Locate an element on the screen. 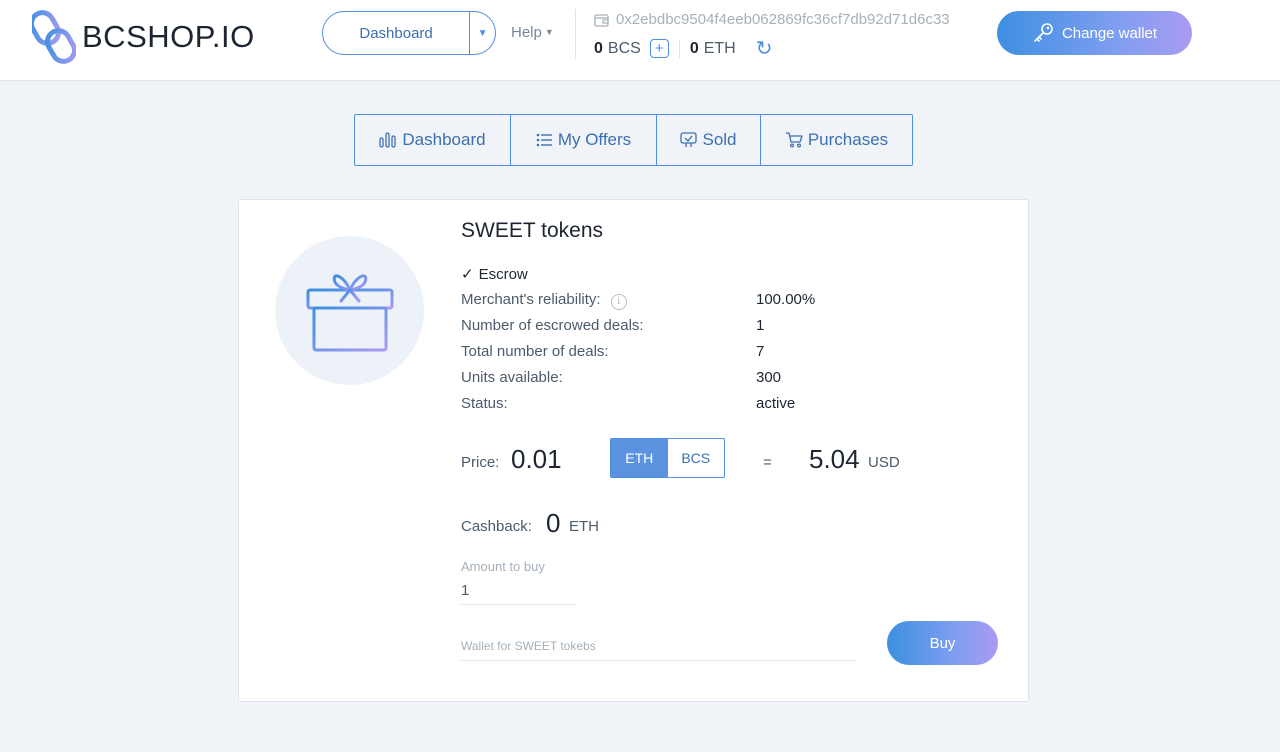 This screenshot has height=752, width=1280. change-wallet-button: Change wallet is located at coordinates (1094, 33).